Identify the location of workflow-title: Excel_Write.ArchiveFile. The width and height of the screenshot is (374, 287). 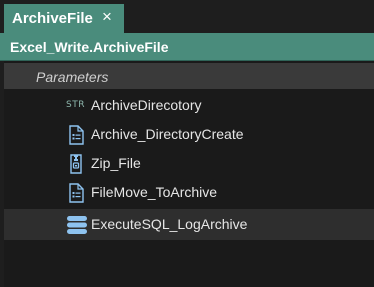
(89, 47).